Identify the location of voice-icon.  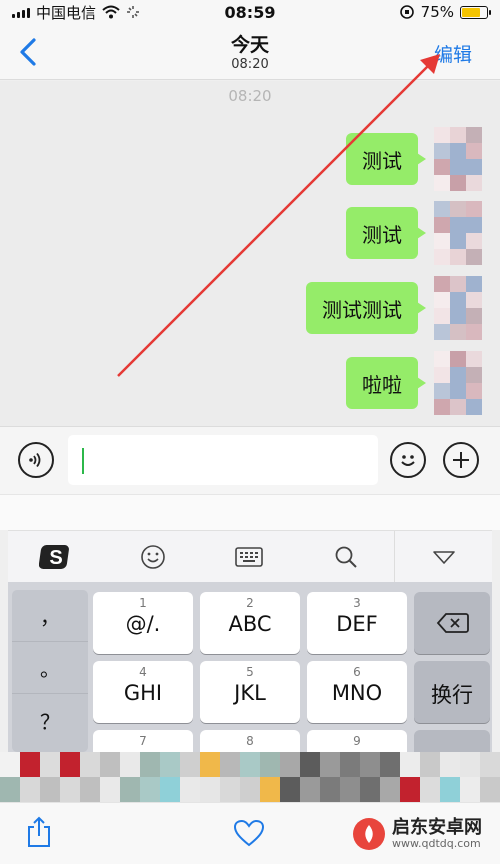
(36, 460).